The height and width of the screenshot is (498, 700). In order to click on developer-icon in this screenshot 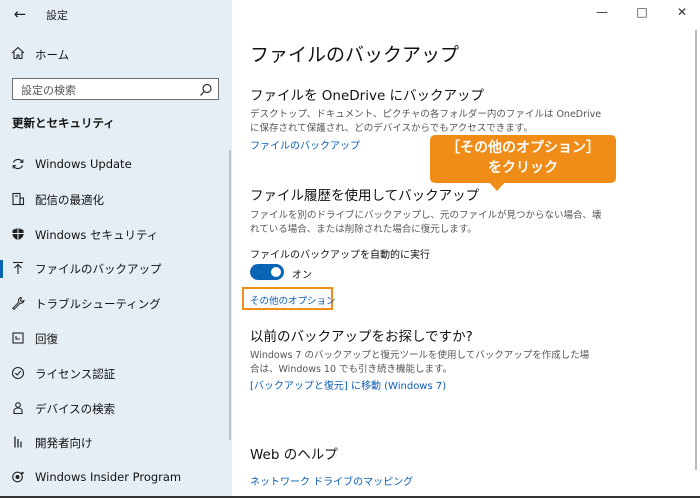, I will do `click(18, 443)`.